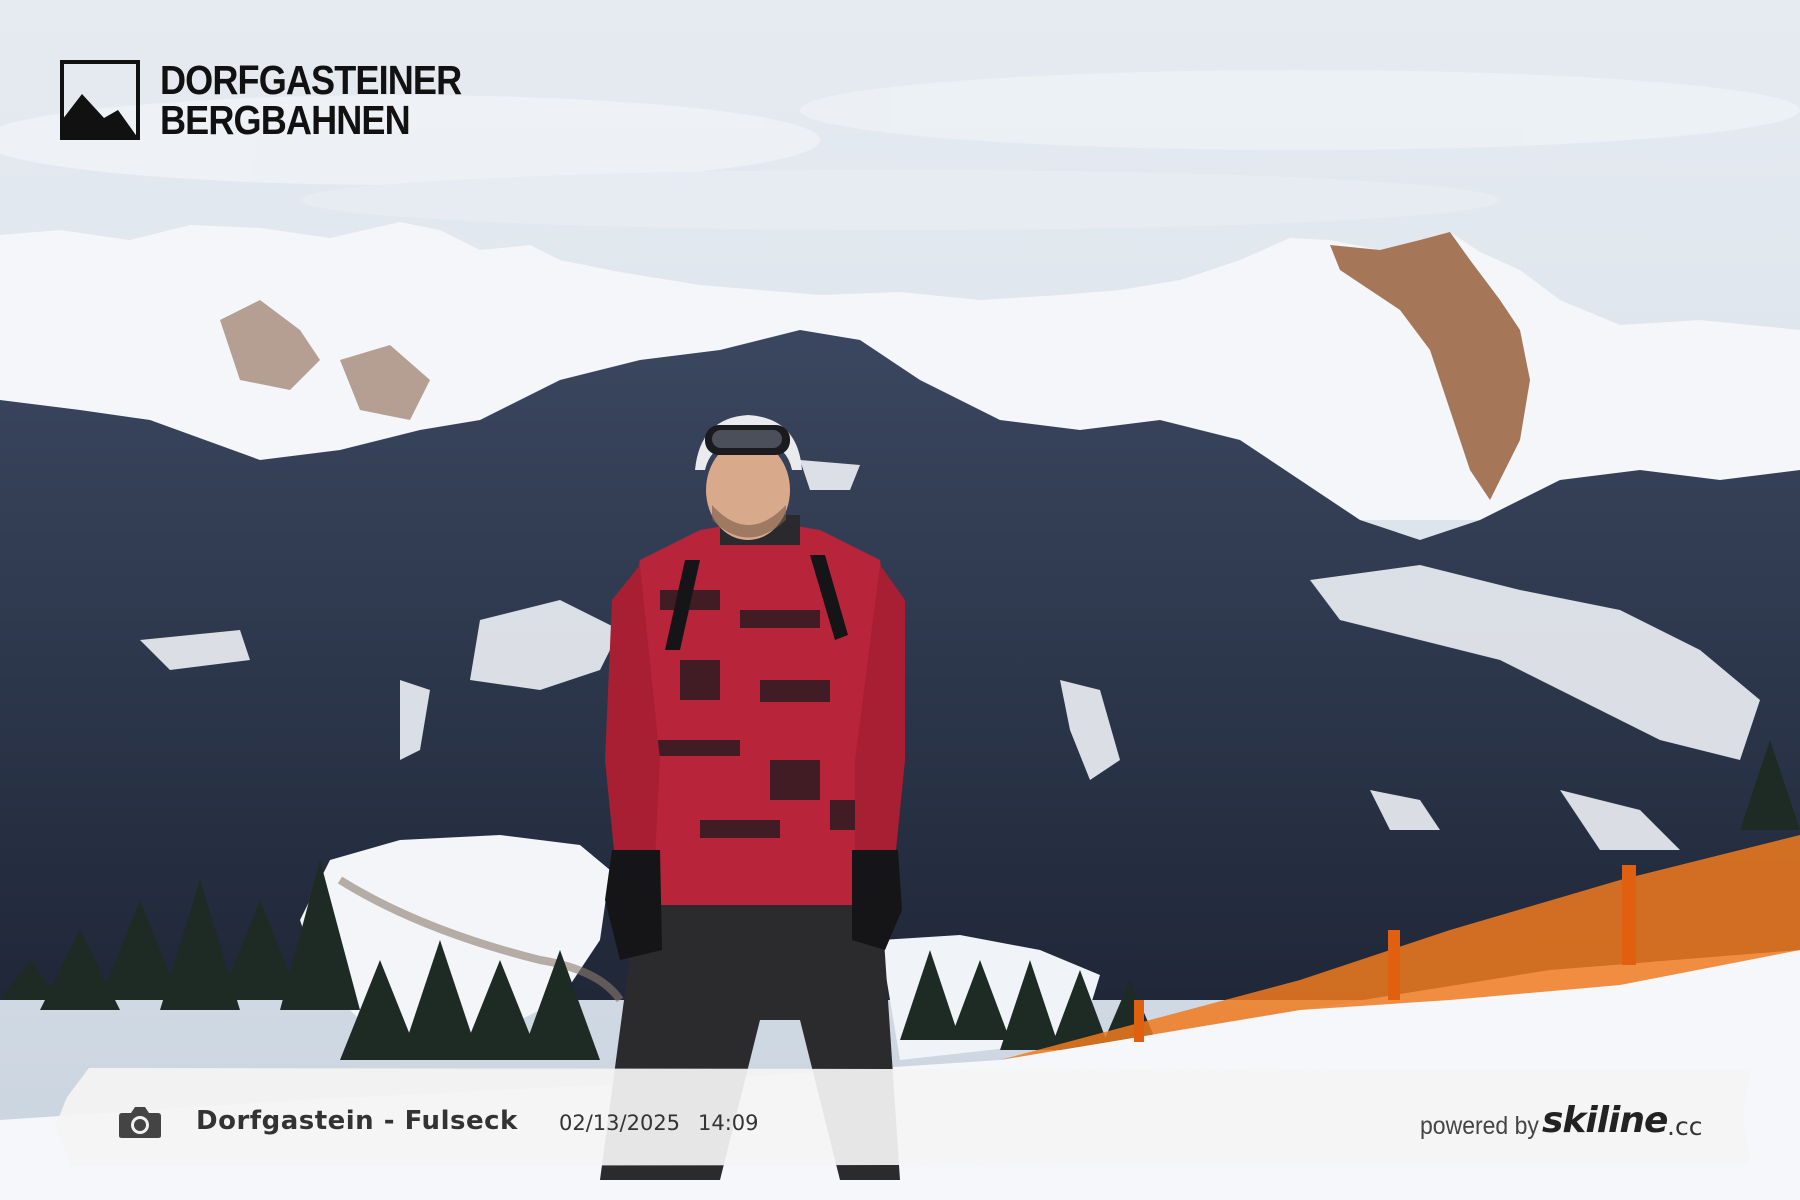 Image resolution: width=1800 pixels, height=1200 pixels. What do you see at coordinates (728, 1123) in the screenshot?
I see `photo-time: 14:09` at bounding box center [728, 1123].